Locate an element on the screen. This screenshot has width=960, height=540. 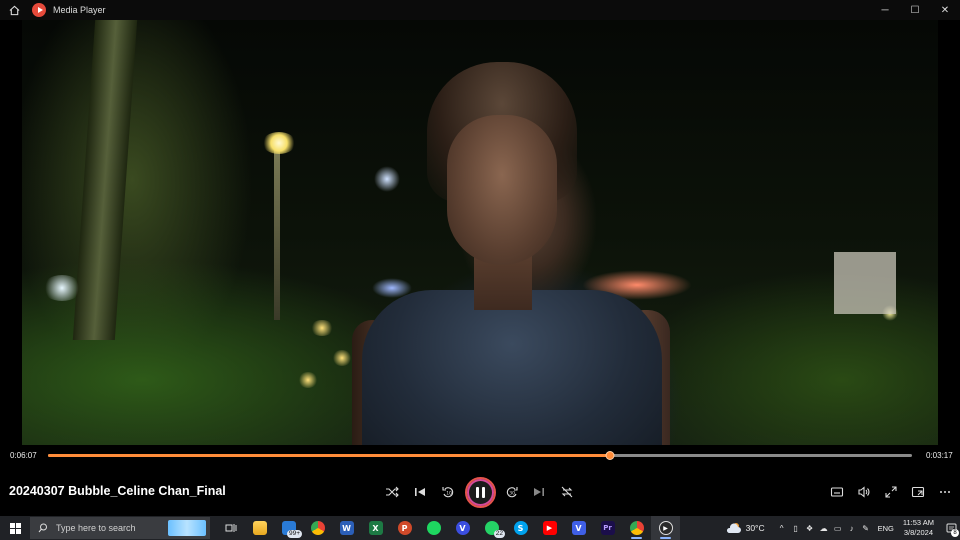
repeat-off-button is located at coordinates (567, 492).